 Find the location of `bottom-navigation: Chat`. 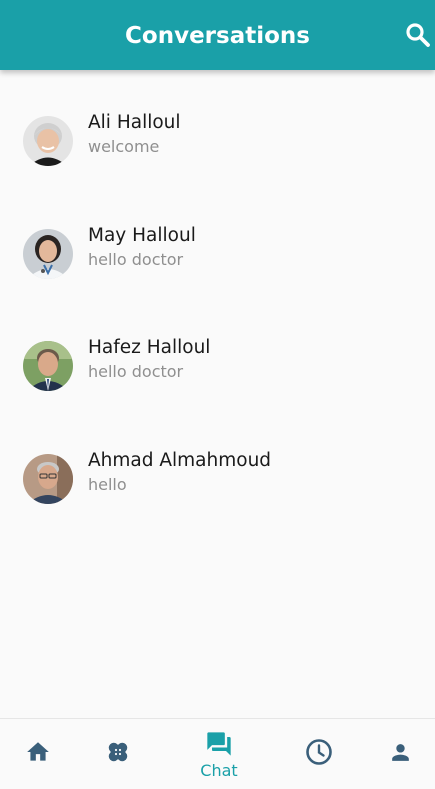

bottom-navigation: Chat is located at coordinates (217, 753).